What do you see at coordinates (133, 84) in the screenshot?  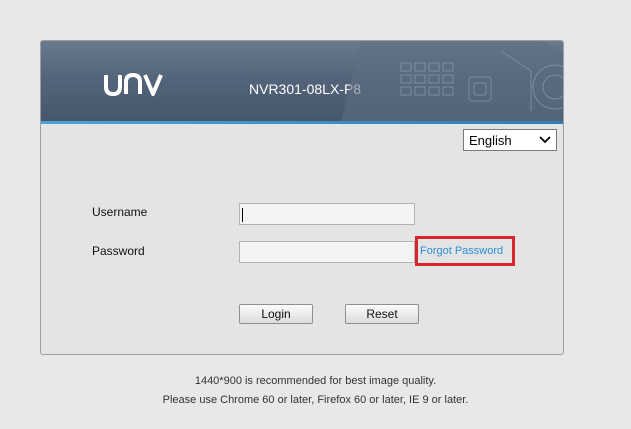 I see `unv-logo-mark` at bounding box center [133, 84].